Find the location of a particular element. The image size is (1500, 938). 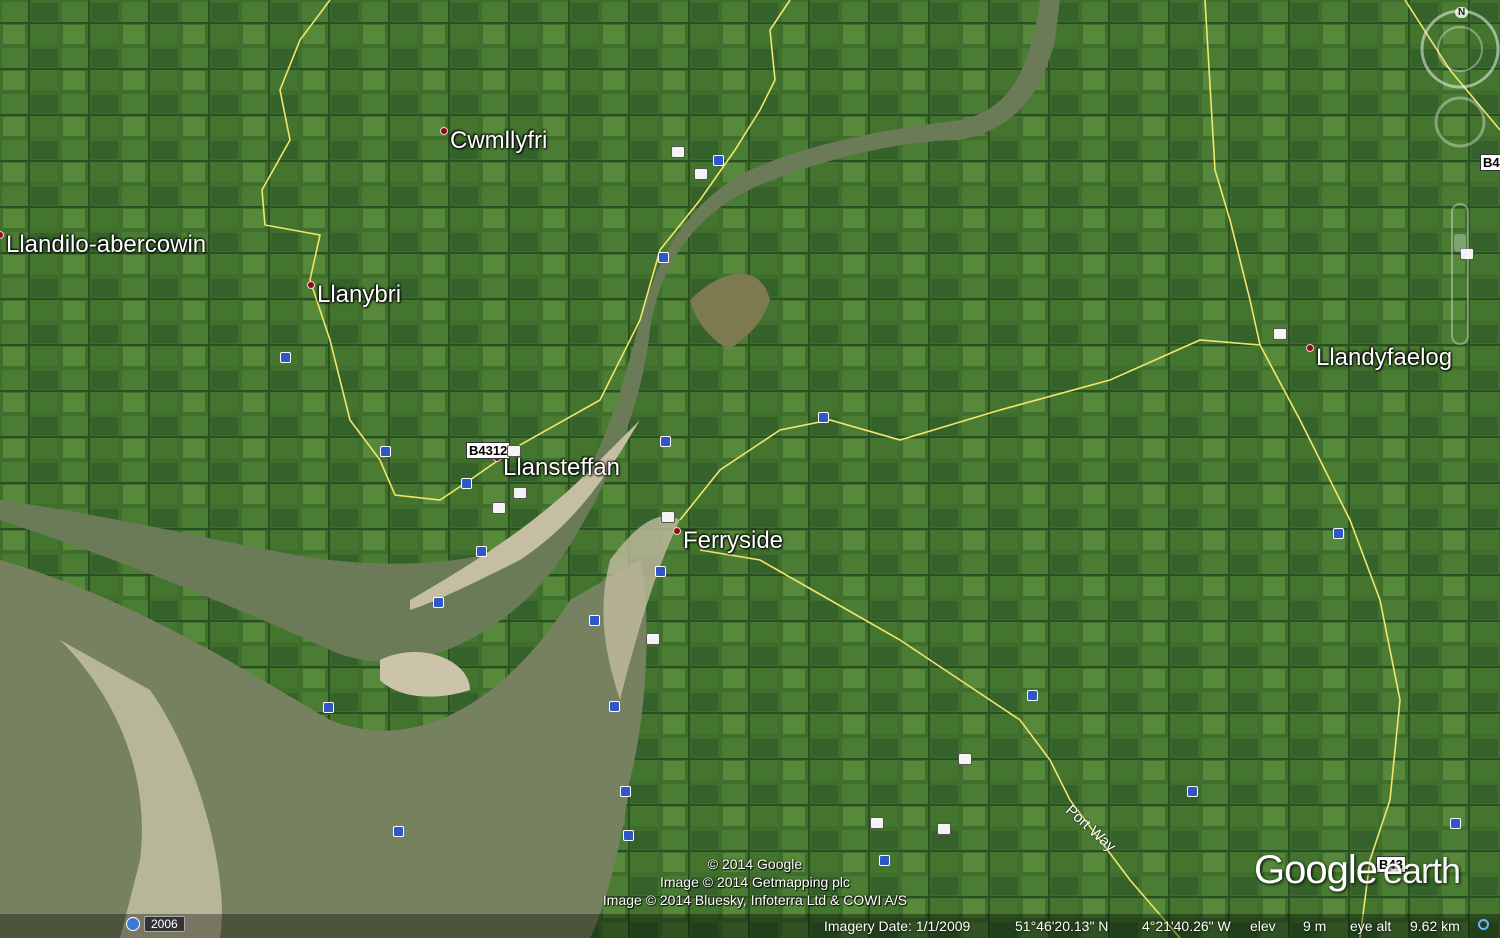

place-ferryside: Ferryside is located at coordinates (728, 535).